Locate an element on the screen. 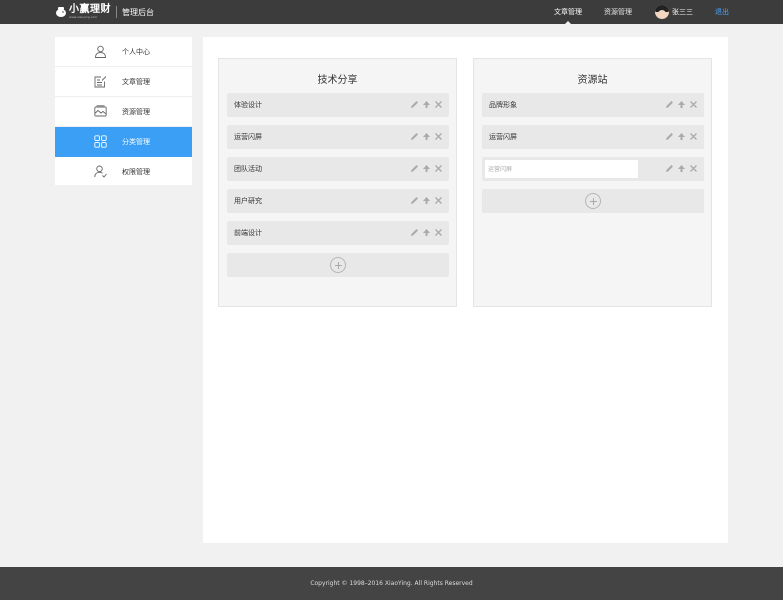  category-row-editing is located at coordinates (593, 169).